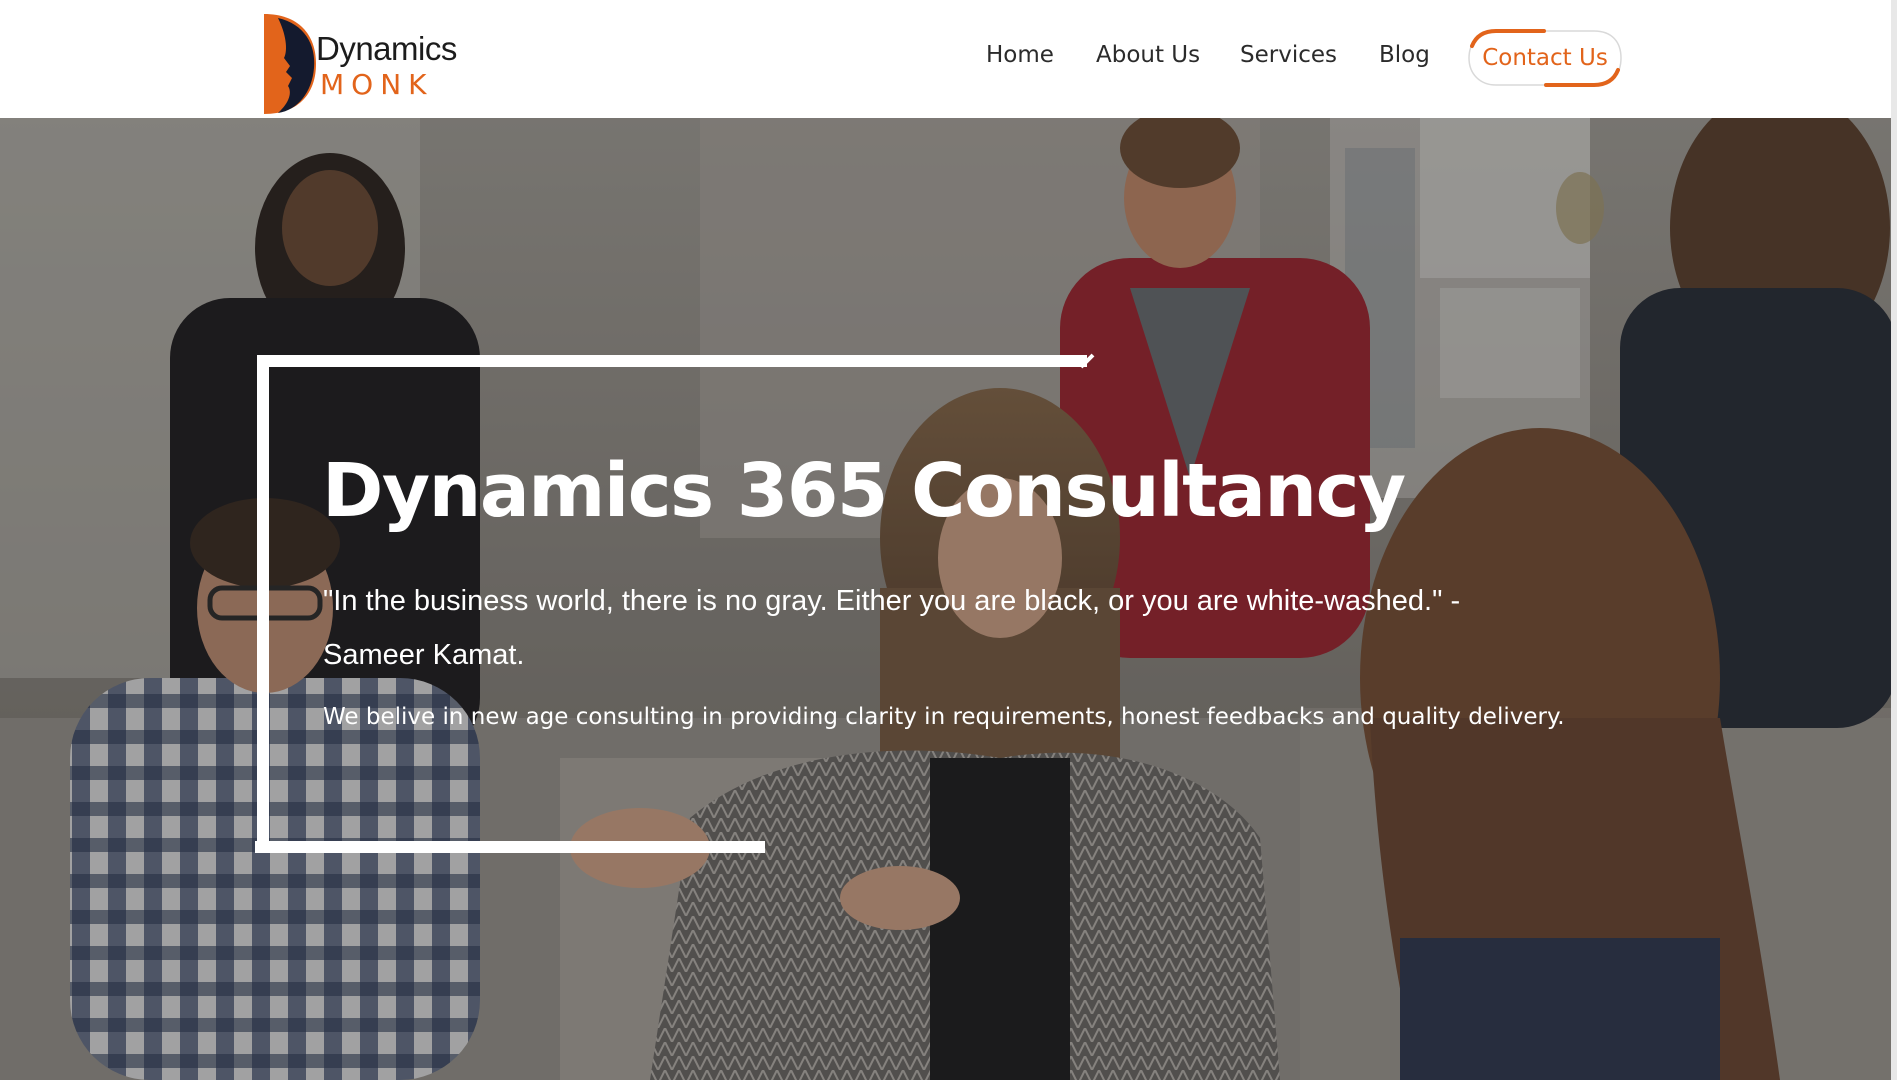  I want to click on nav-blog-link: Blog, so click(1404, 55).